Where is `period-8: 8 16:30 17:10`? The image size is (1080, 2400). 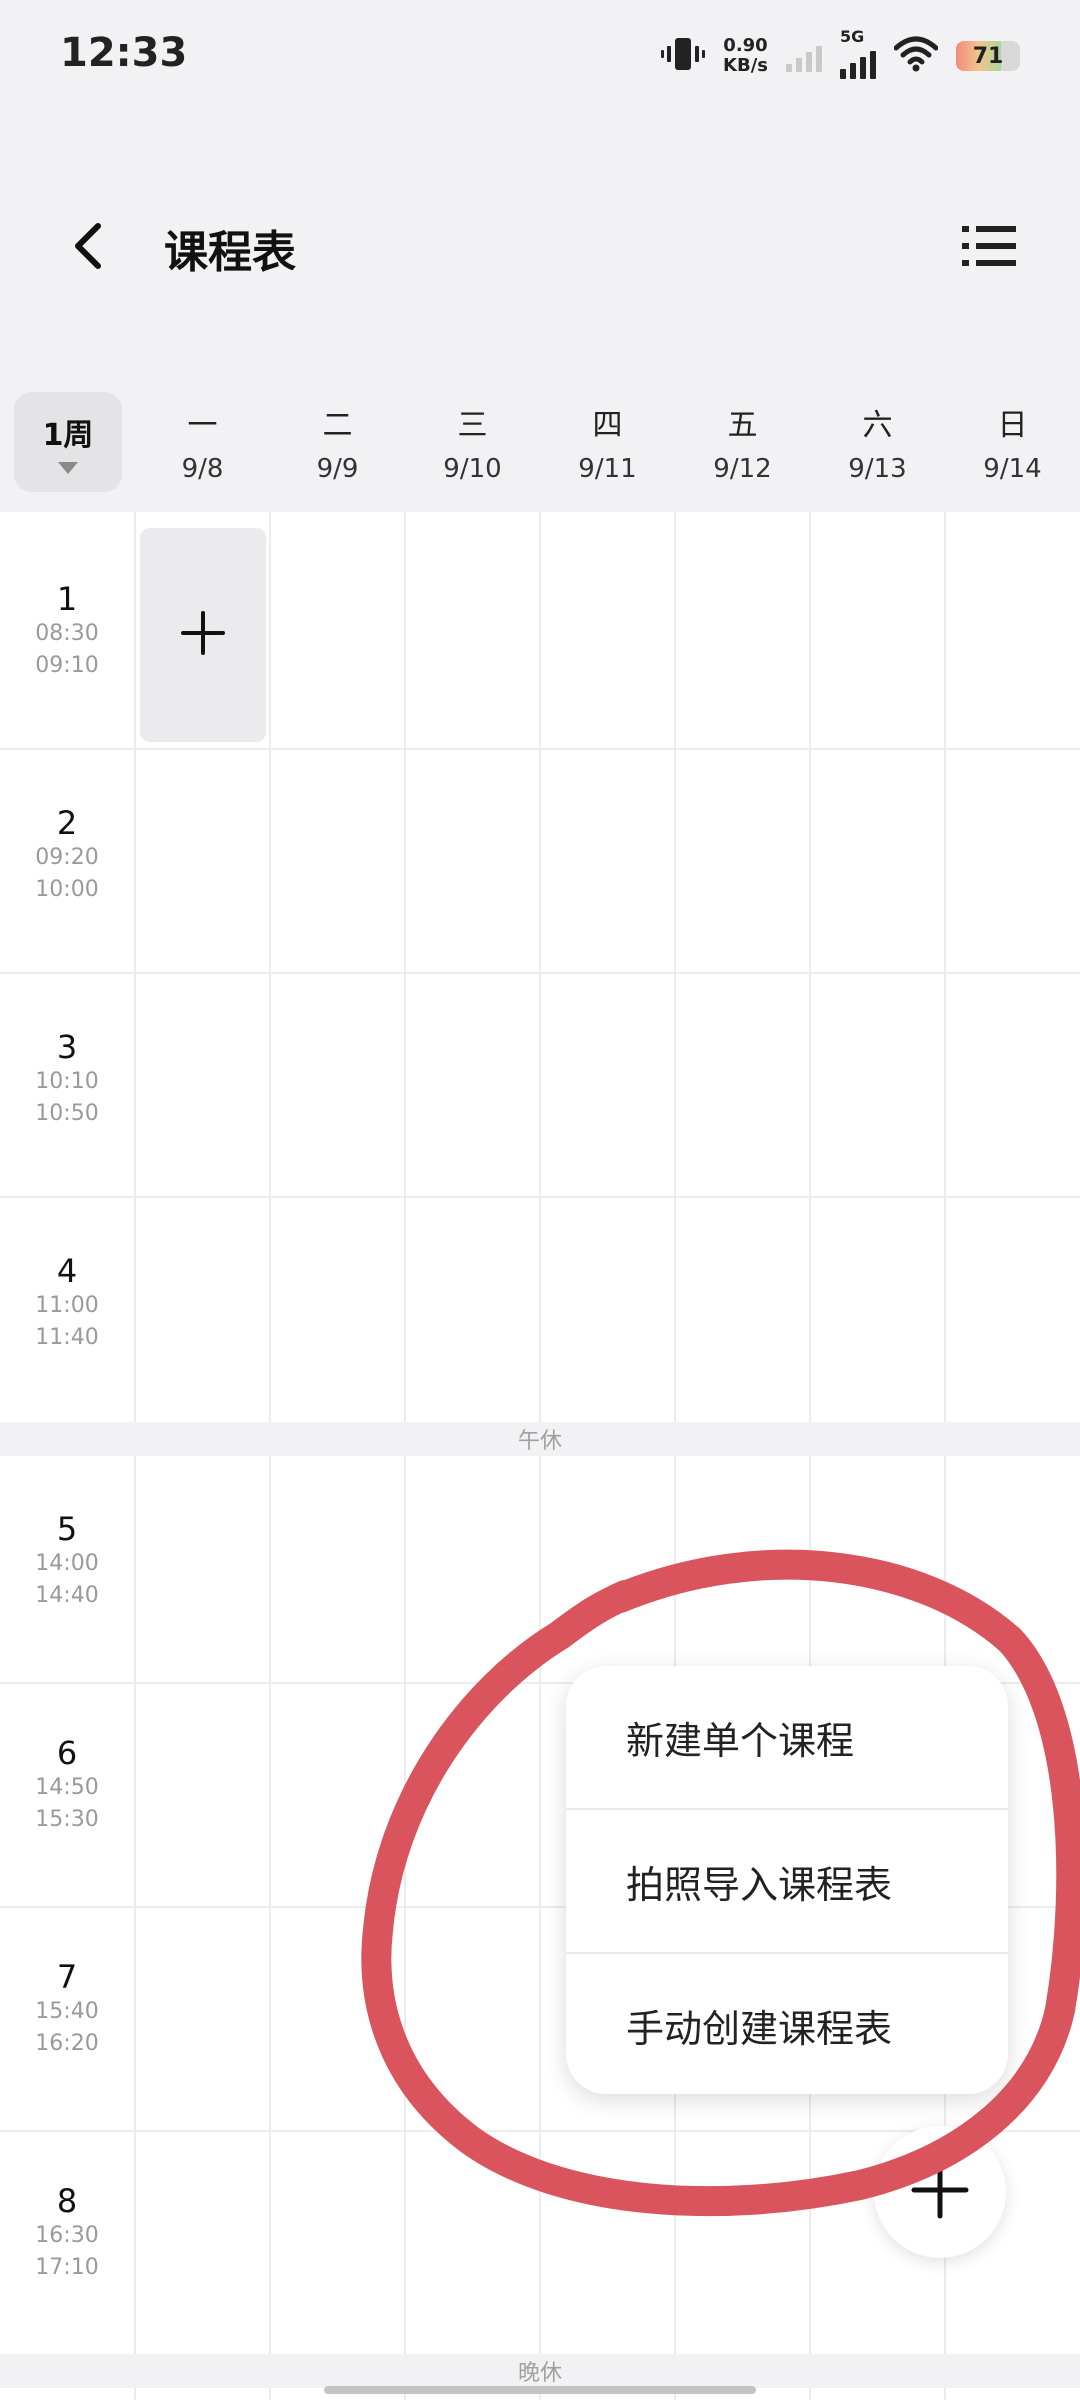 period-8: 8 16:30 17:10 is located at coordinates (67, 2233).